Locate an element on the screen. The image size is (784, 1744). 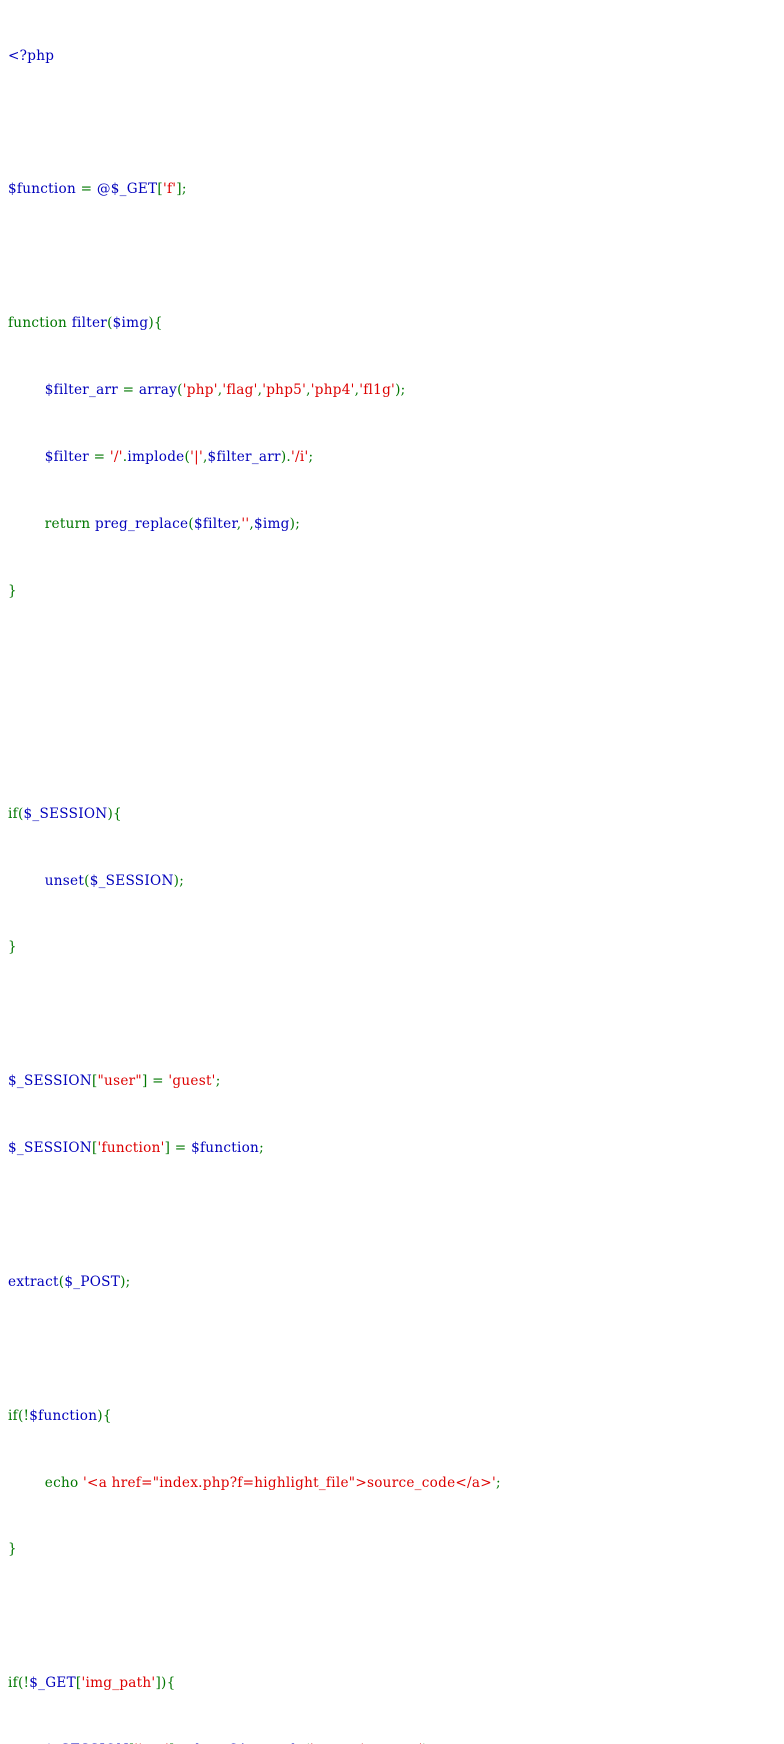
string-php: 'php' is located at coordinates (200, 390).